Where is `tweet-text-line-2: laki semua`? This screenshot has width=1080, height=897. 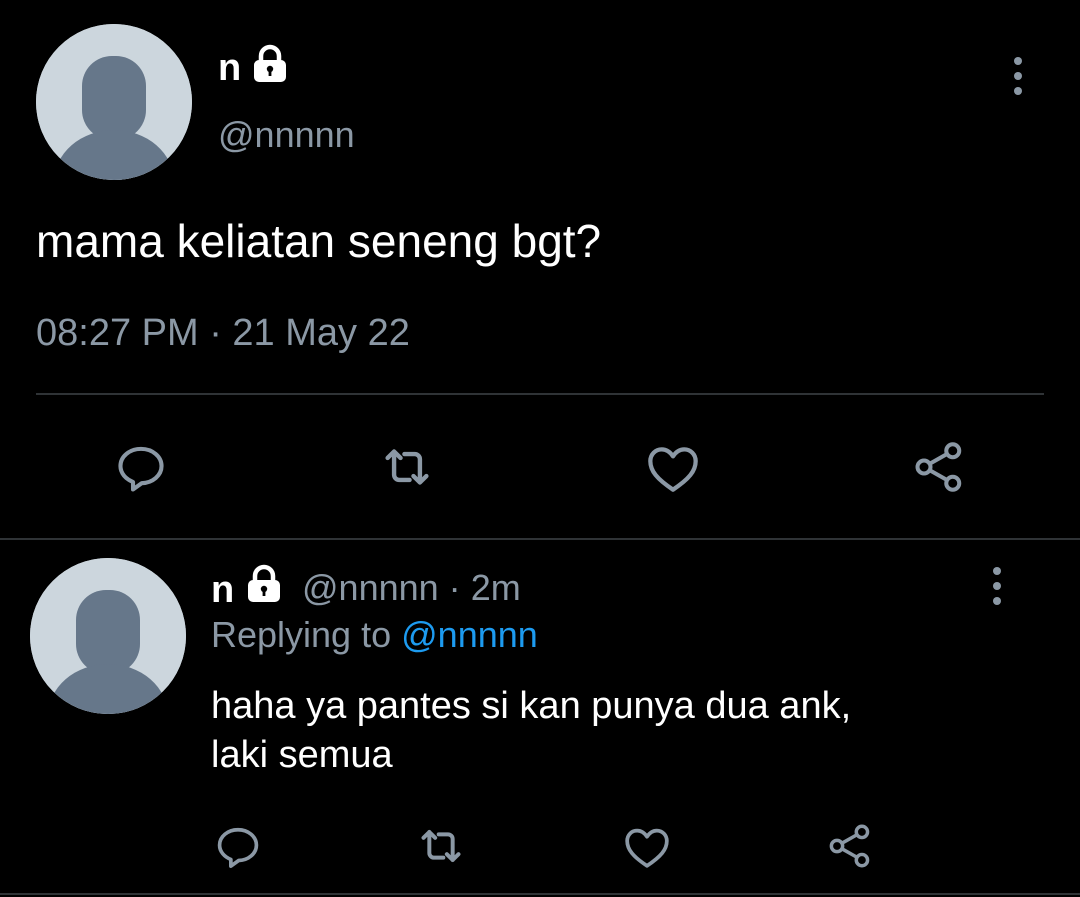
tweet-text-line-2: laki semua is located at coordinates (302, 755).